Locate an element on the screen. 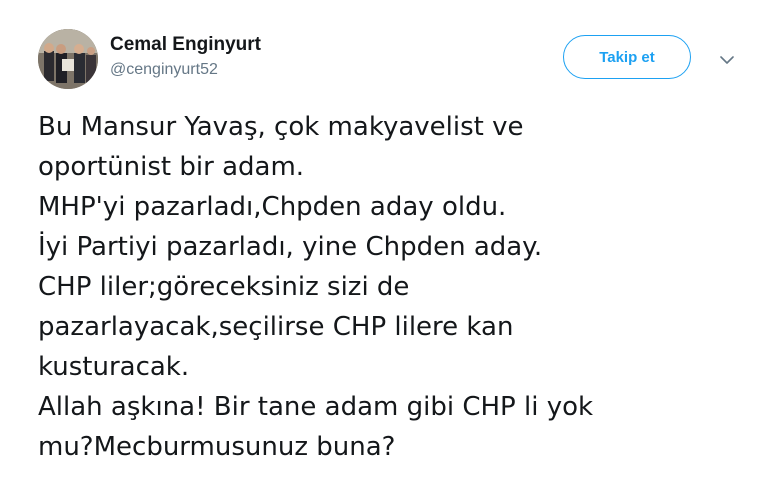 The width and height of the screenshot is (772, 480). chevron-down-icon is located at coordinates (727, 59).